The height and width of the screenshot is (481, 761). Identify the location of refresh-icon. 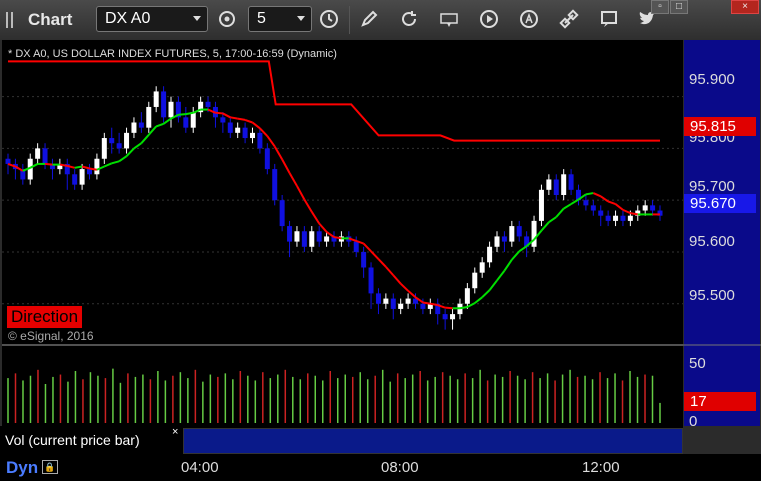
(409, 19).